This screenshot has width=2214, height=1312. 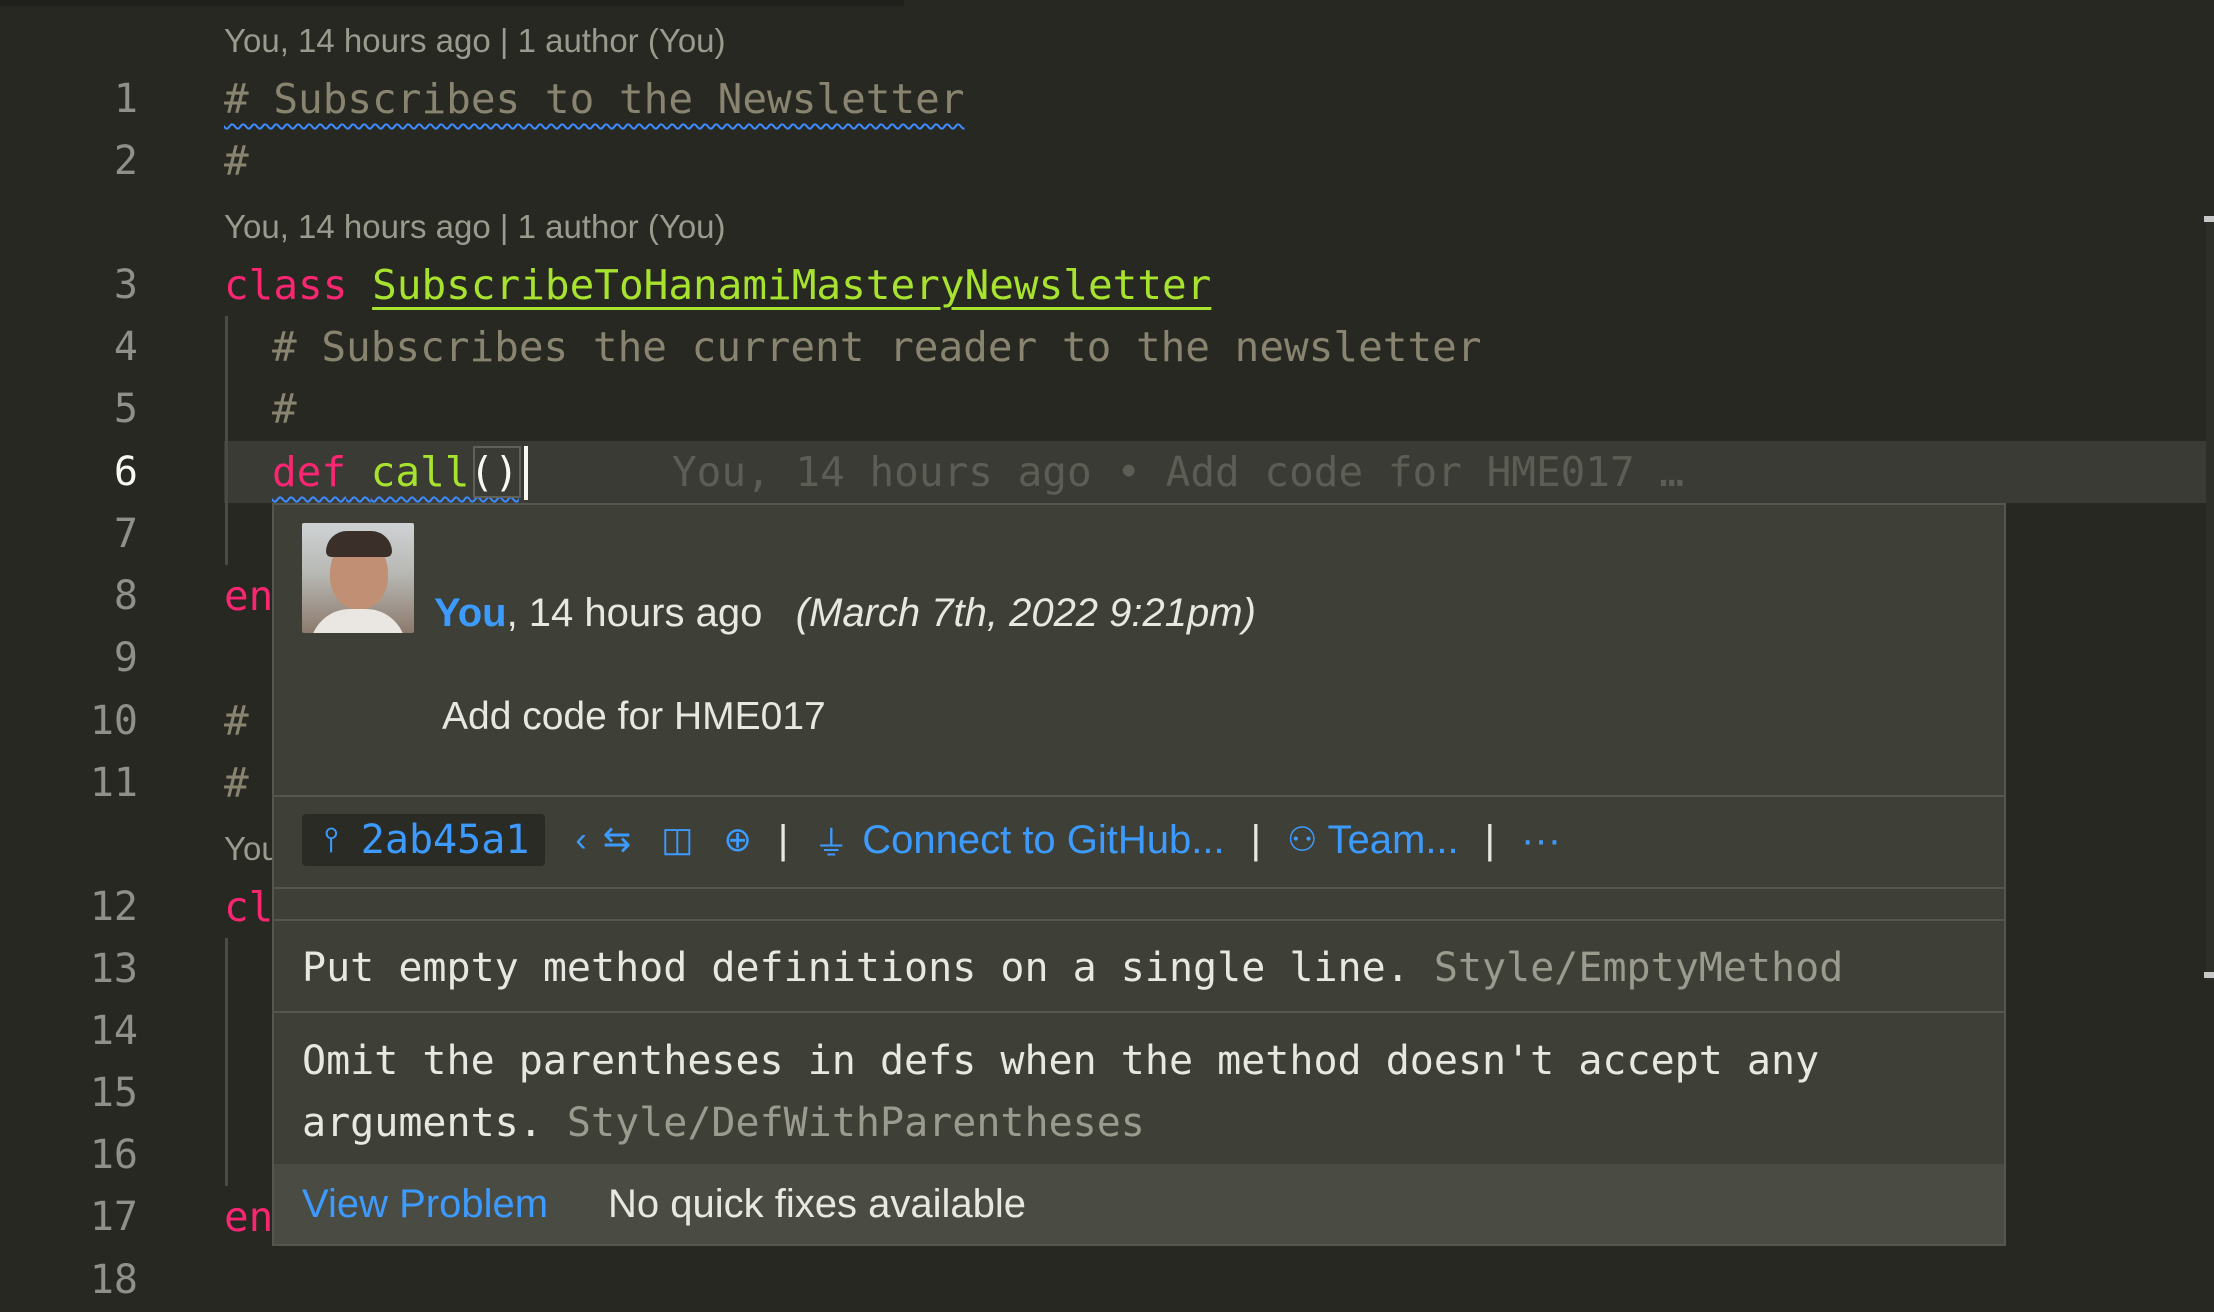 I want to click on line-number: 3, so click(x=125, y=285).